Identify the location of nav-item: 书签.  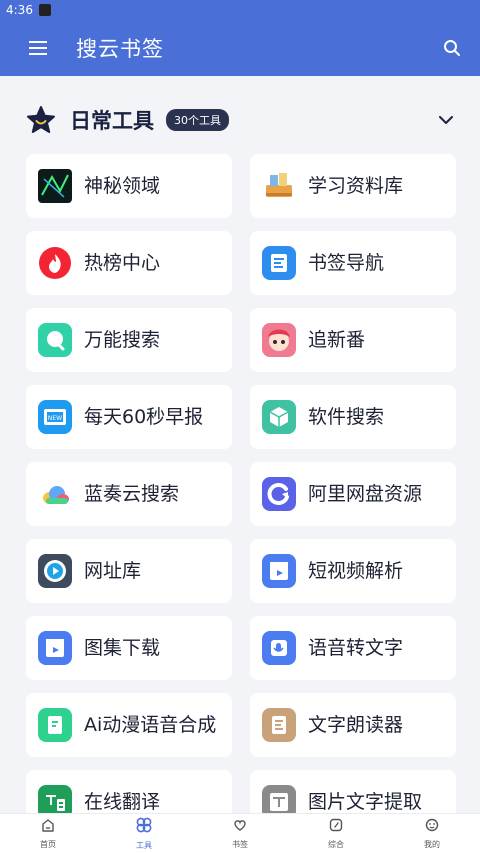
(240, 833).